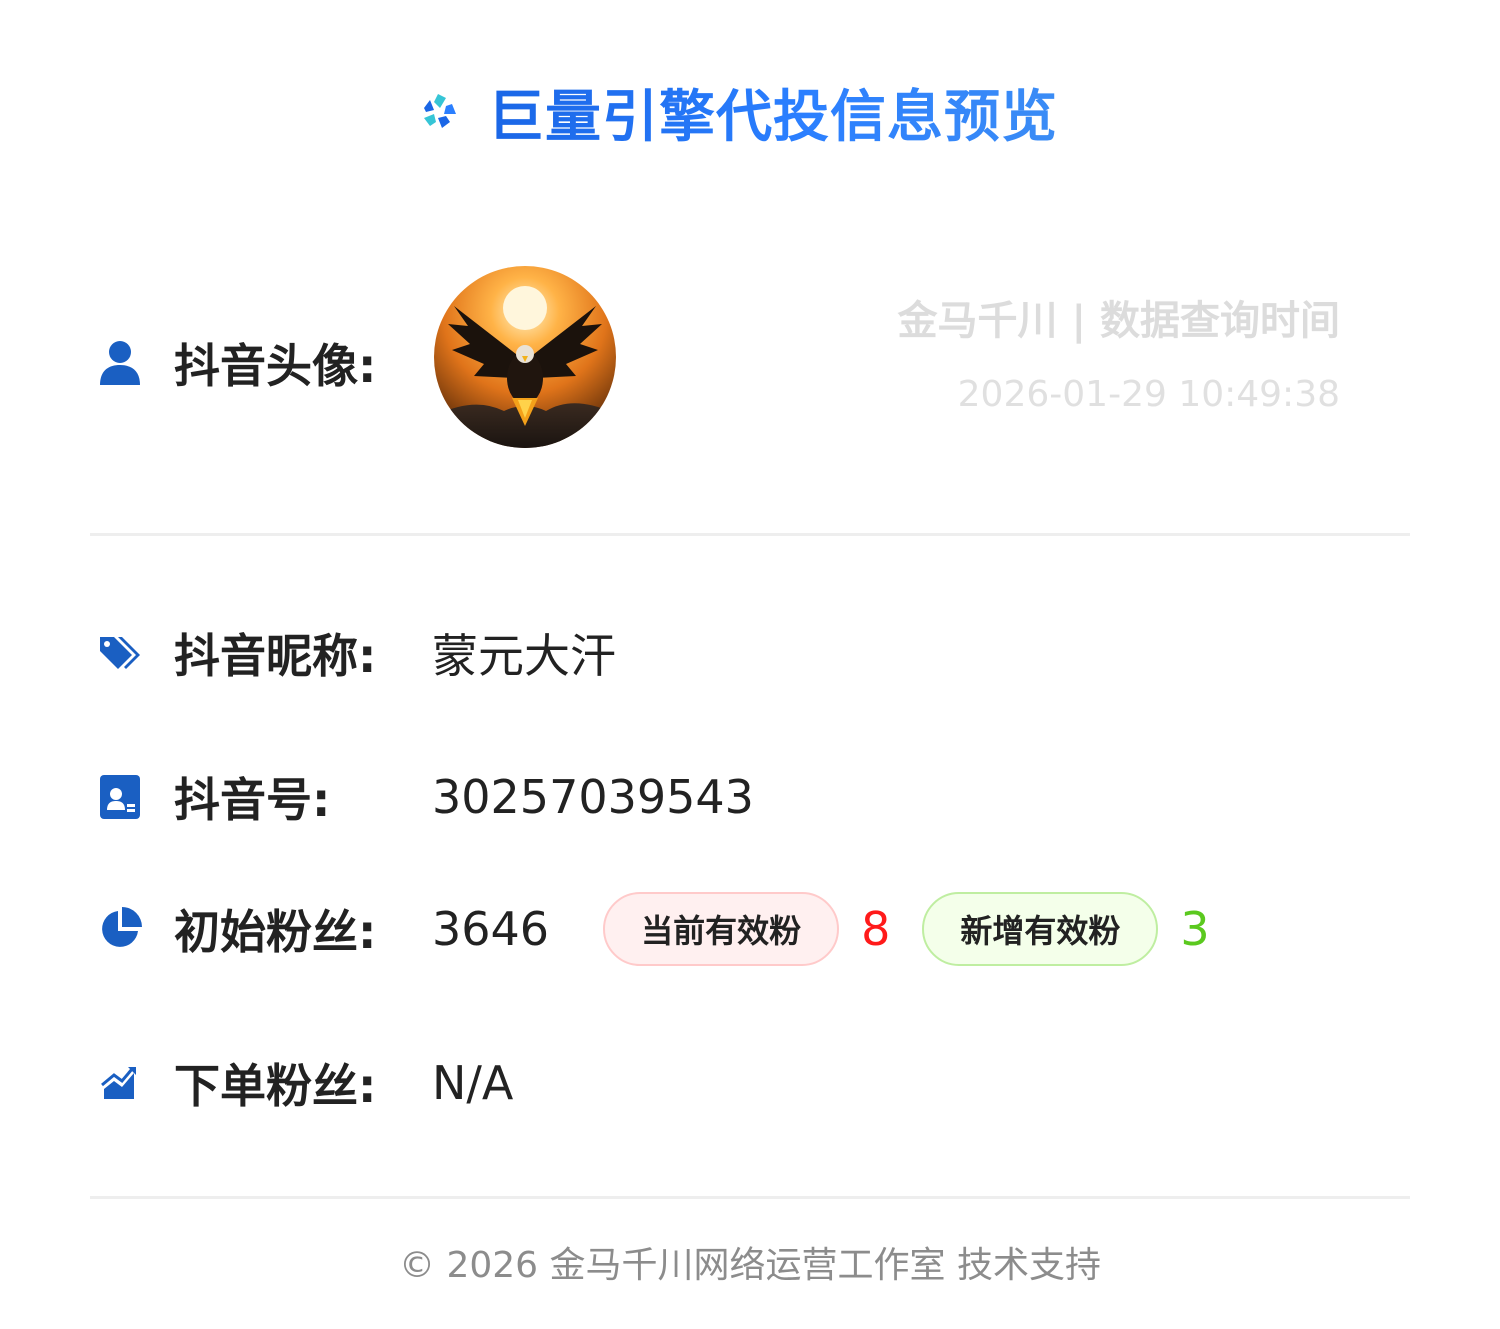 The height and width of the screenshot is (1329, 1500). Describe the element at coordinates (491, 929) in the screenshot. I see `initial-fans-value: 3646` at that location.